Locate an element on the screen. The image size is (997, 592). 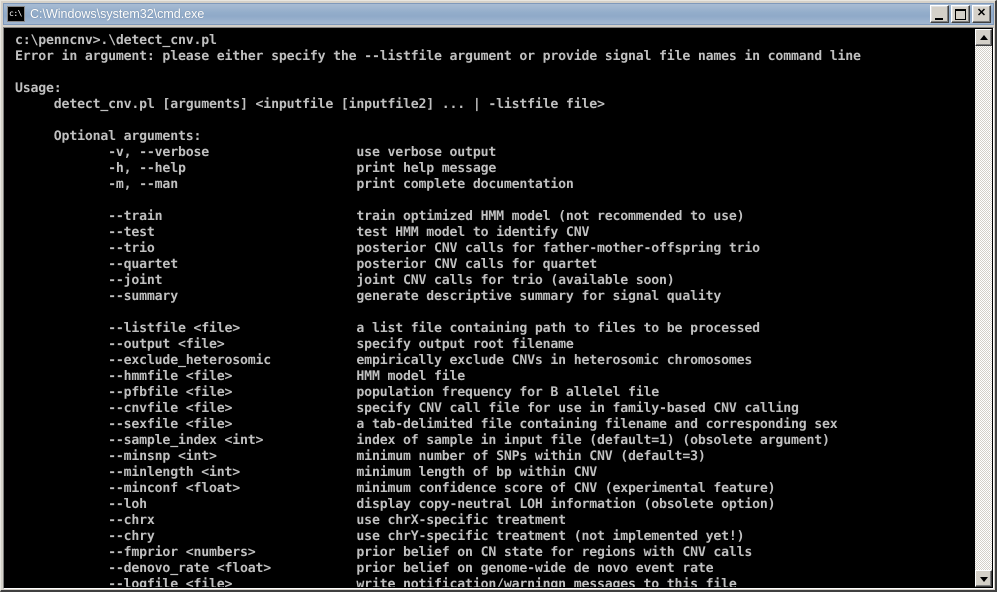
scroll-up-arrow-button is located at coordinates (983, 37).